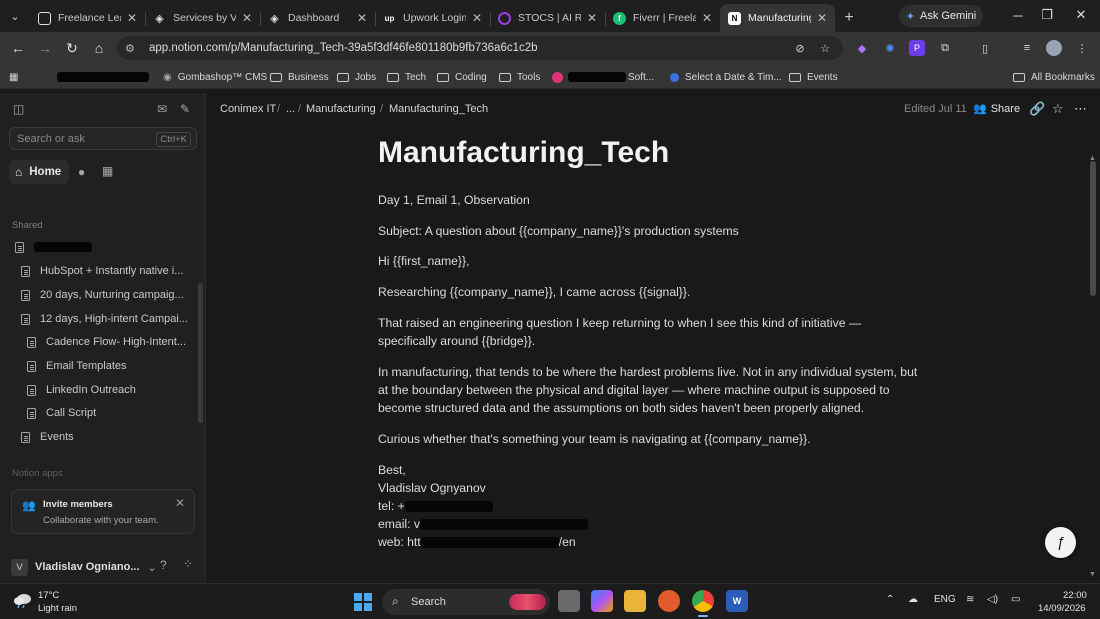 This screenshot has height=619, width=1100. Describe the element at coordinates (356, 77) in the screenshot. I see `bookmark-folder: Jobs` at that location.